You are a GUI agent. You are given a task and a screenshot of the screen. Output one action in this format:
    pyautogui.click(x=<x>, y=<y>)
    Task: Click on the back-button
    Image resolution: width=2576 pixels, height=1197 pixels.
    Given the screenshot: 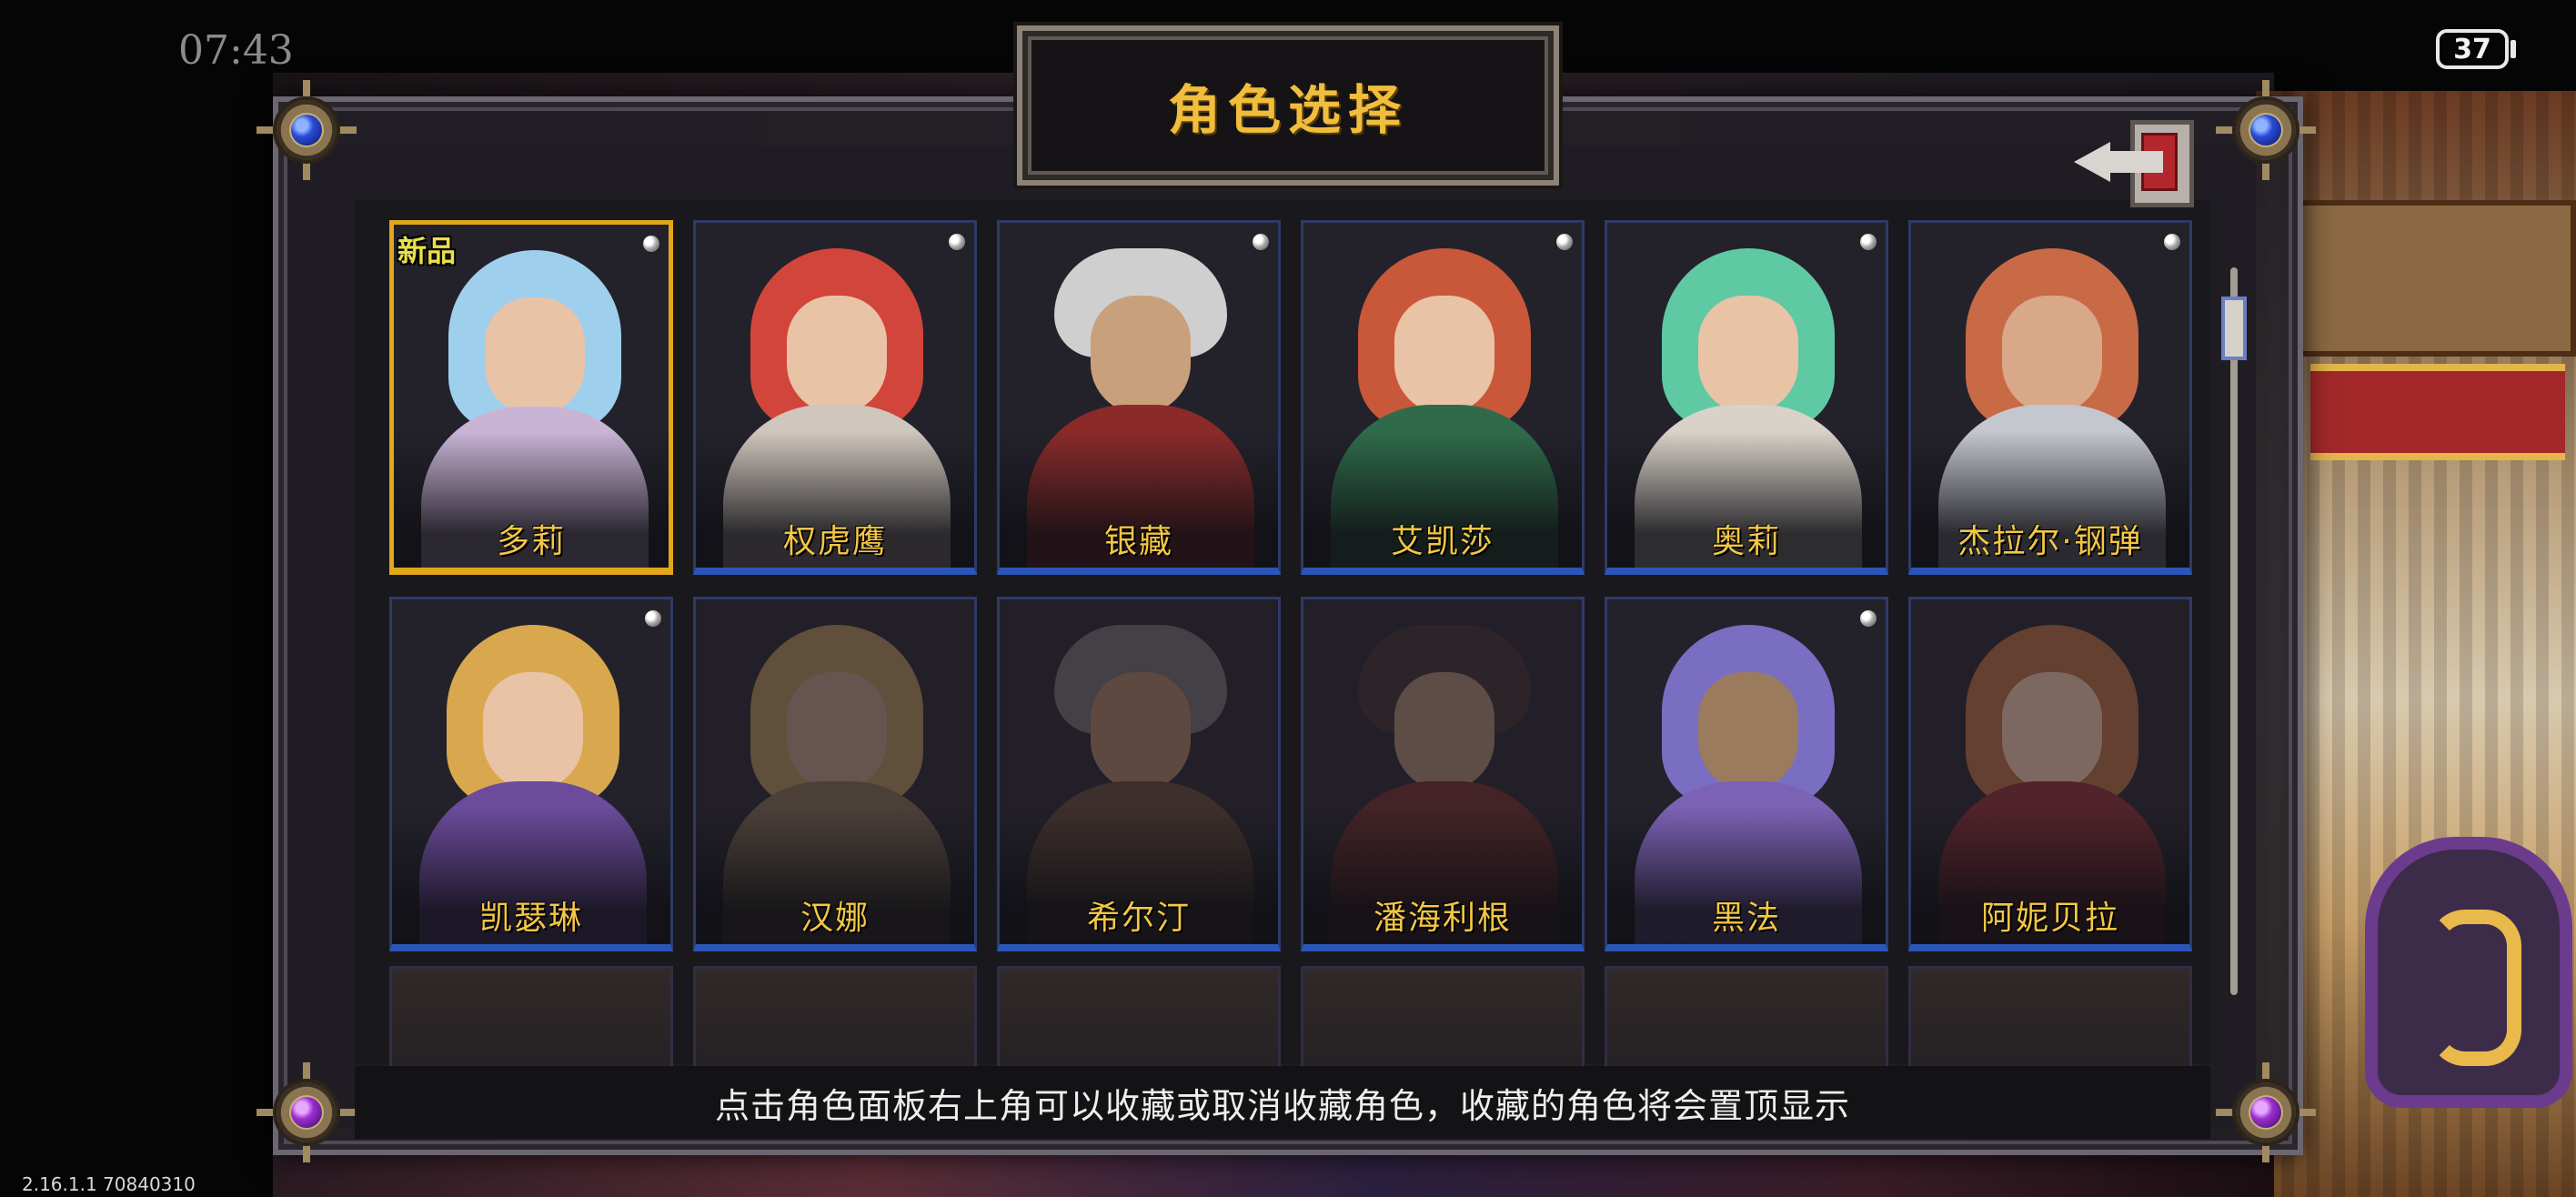 What is the action you would take?
    pyautogui.click(x=2134, y=161)
    